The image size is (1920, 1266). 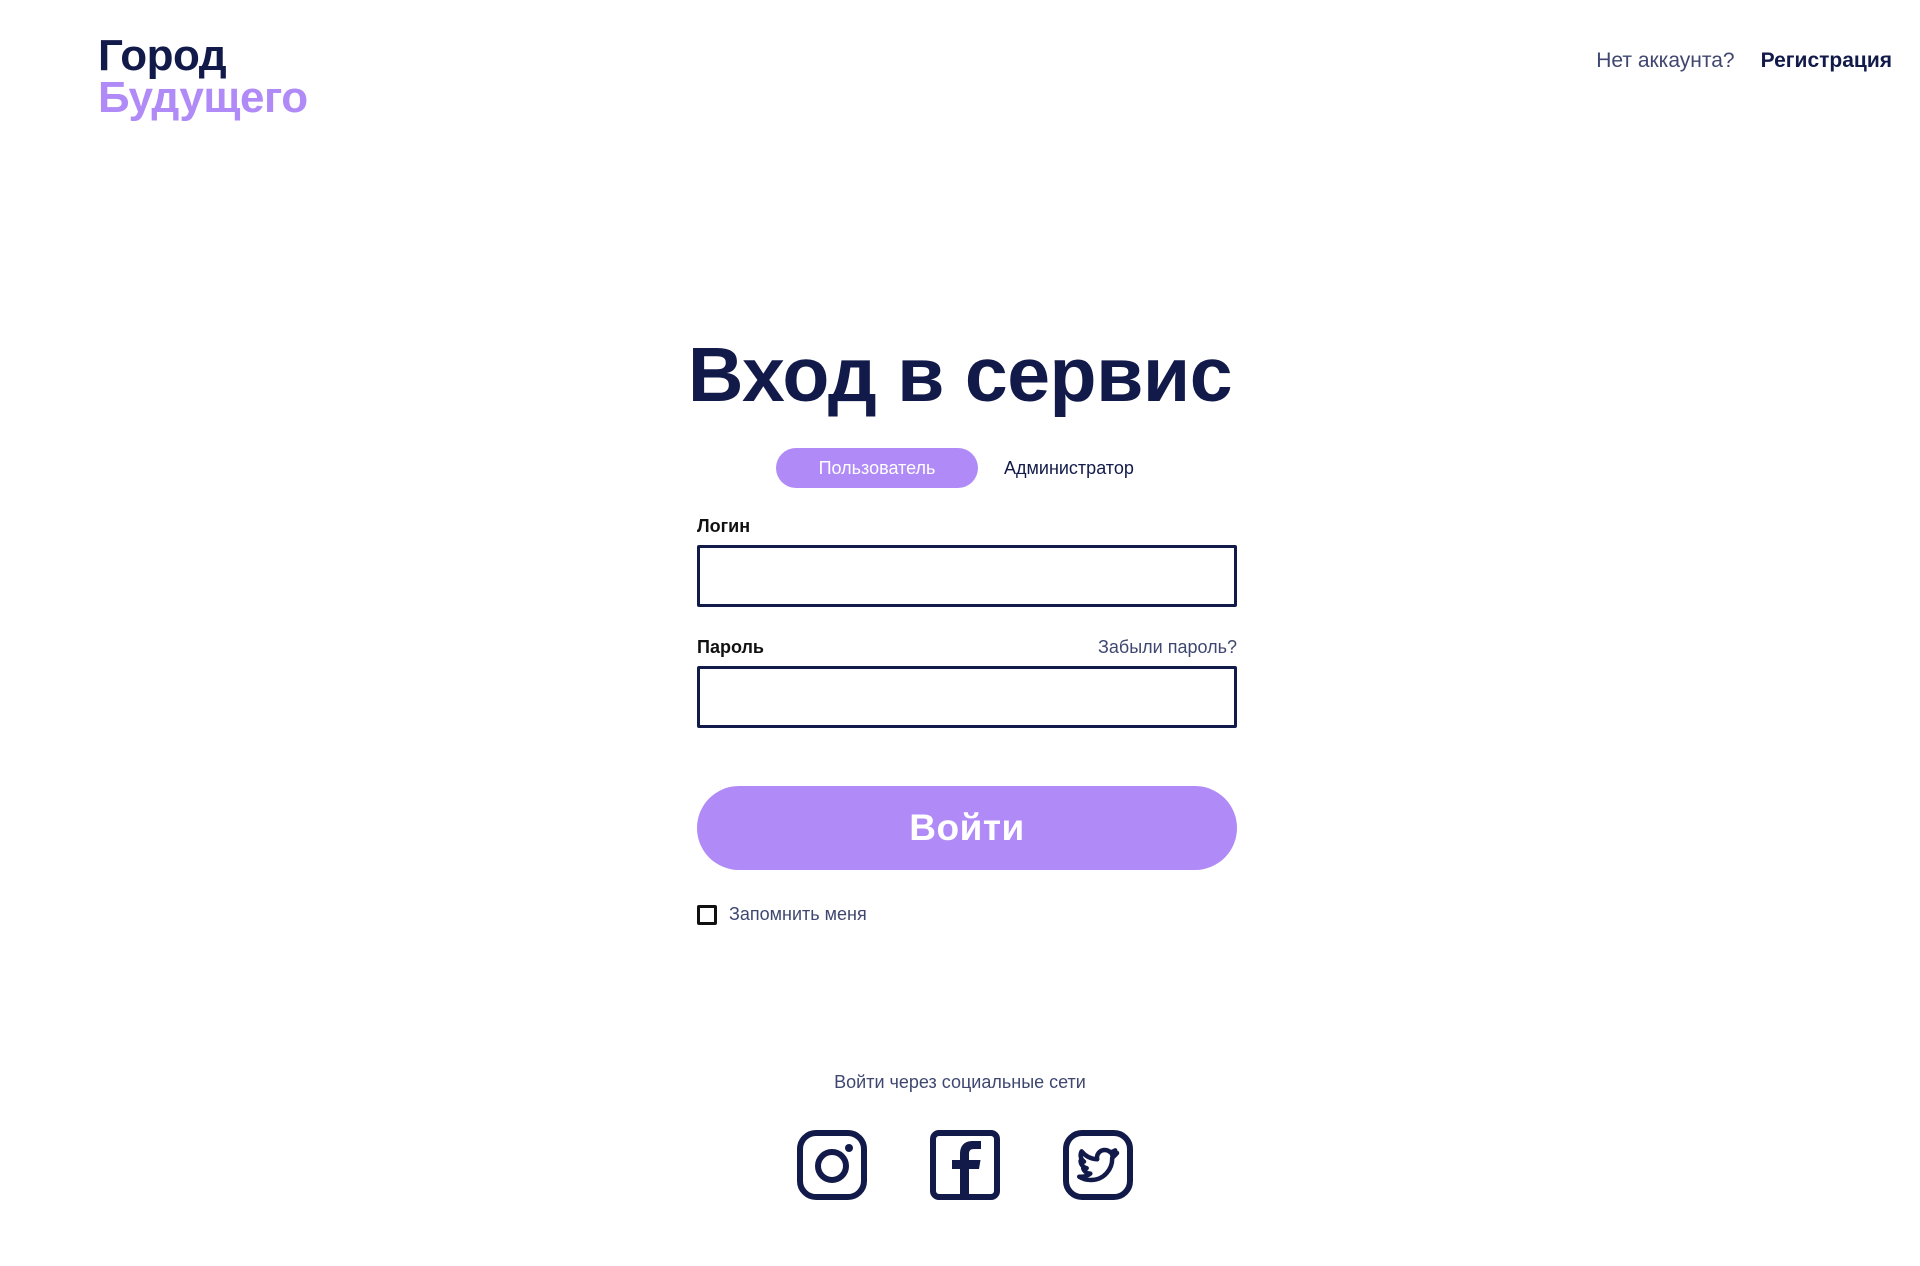 I want to click on tab-user: Пользователь, so click(x=877, y=468).